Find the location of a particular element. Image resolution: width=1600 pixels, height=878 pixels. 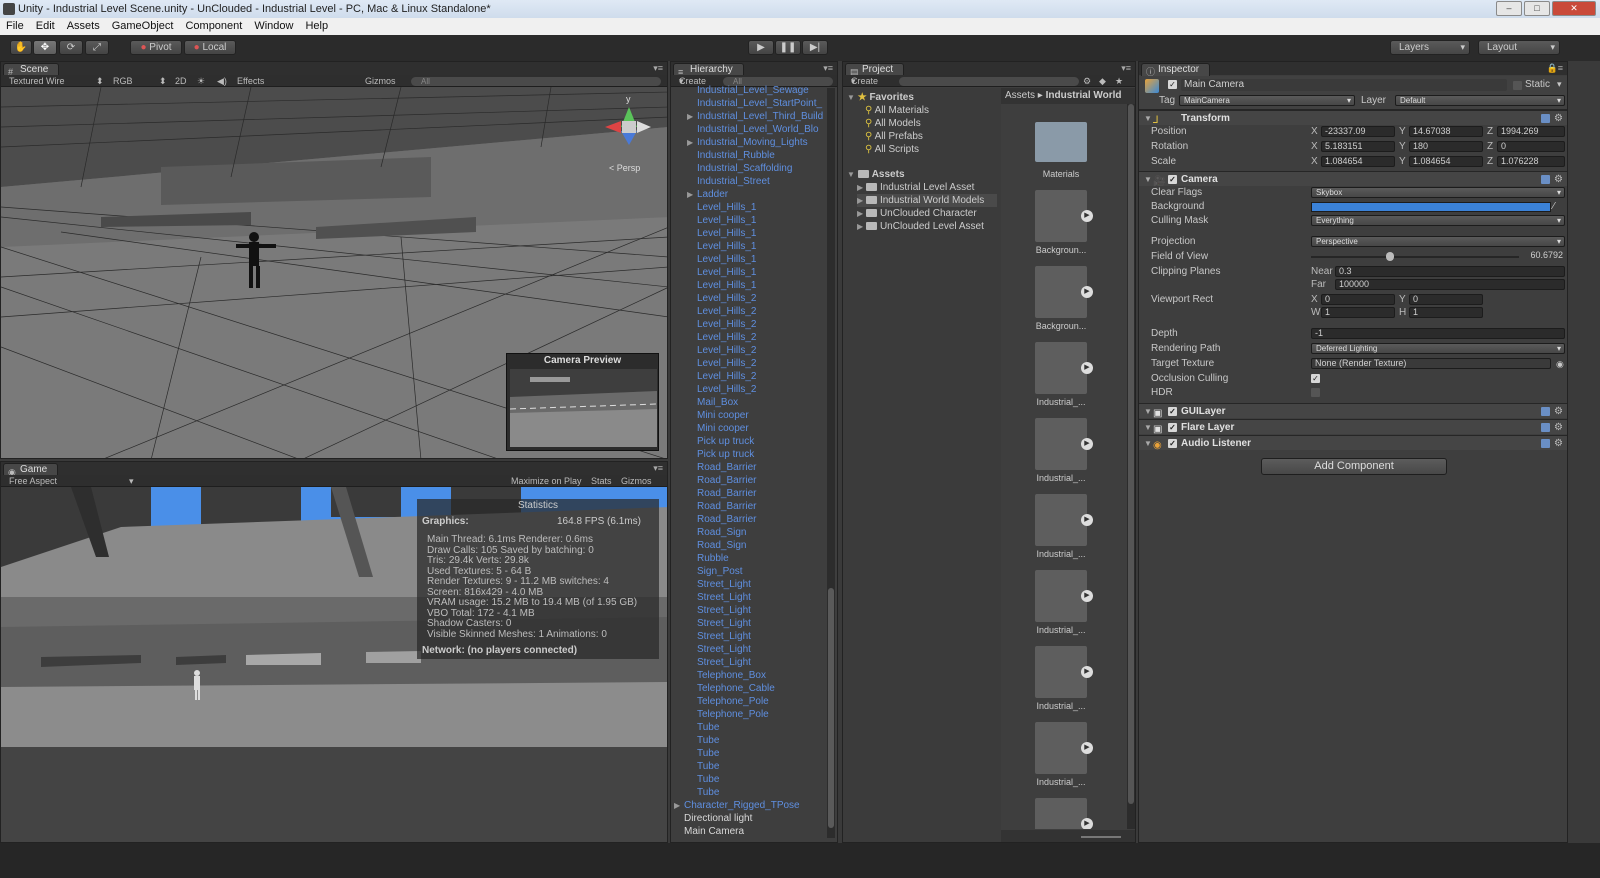

transform-header: ▼ ⅃ Transform ⚙ is located at coordinates (1353, 118).